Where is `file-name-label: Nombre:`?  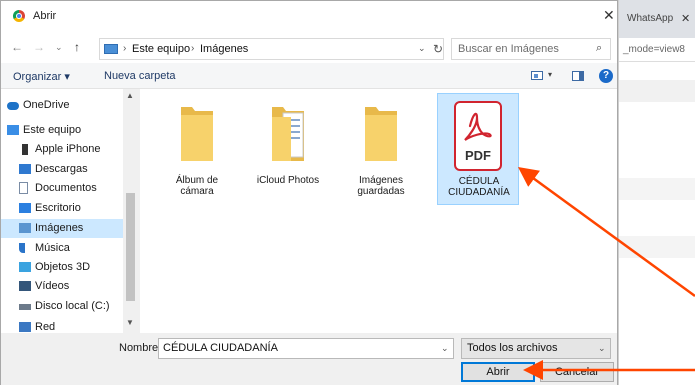
file-name-label: Nombre: is located at coordinates (140, 348).